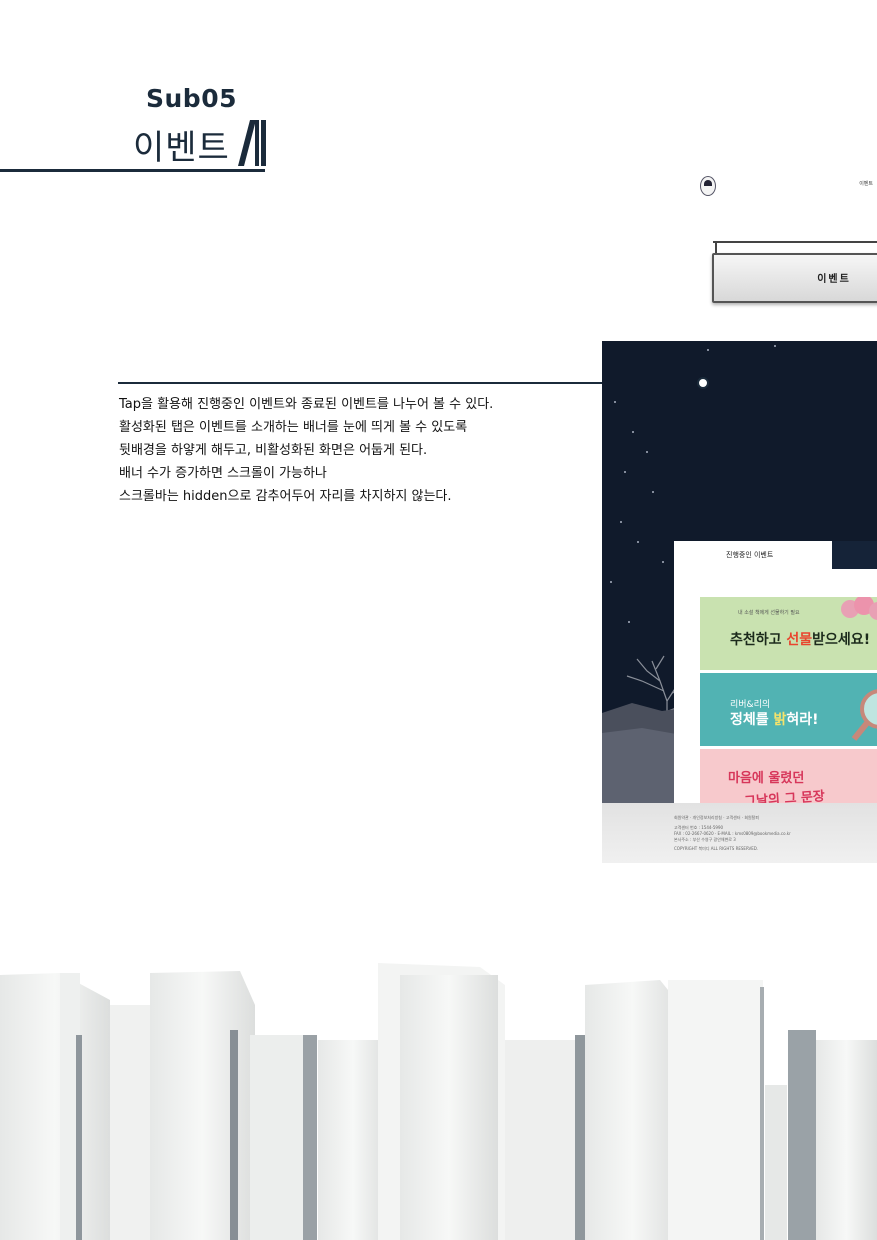 The height and width of the screenshot is (1240, 877). I want to click on connector-dot-icon, so click(703, 383).